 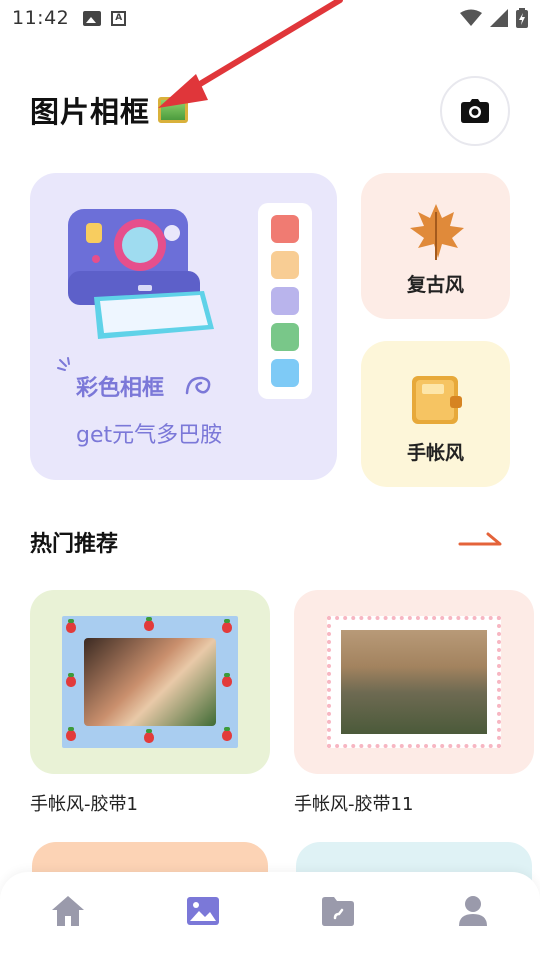 What do you see at coordinates (105, 18) in the screenshot?
I see `status-notification-icons: A` at bounding box center [105, 18].